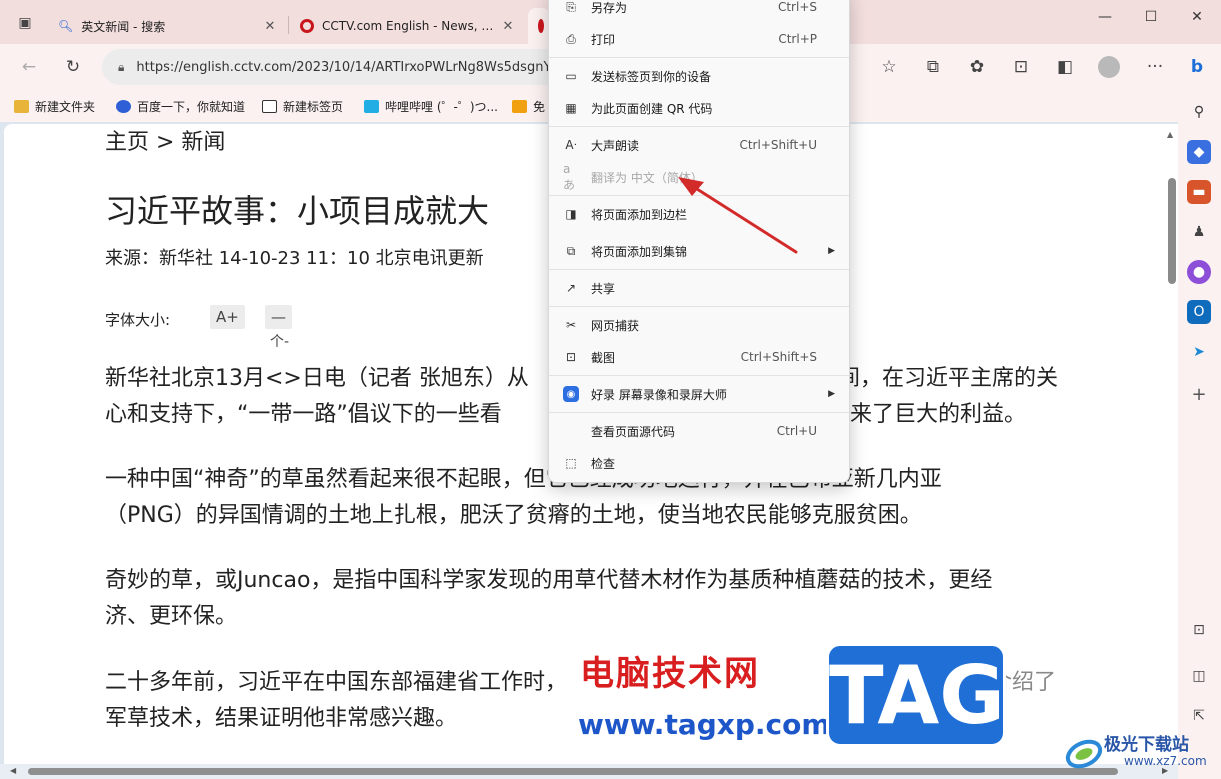 The width and height of the screenshot is (1221, 779). I want to click on bookmark-new-tab: 新建标签页, so click(302, 106).